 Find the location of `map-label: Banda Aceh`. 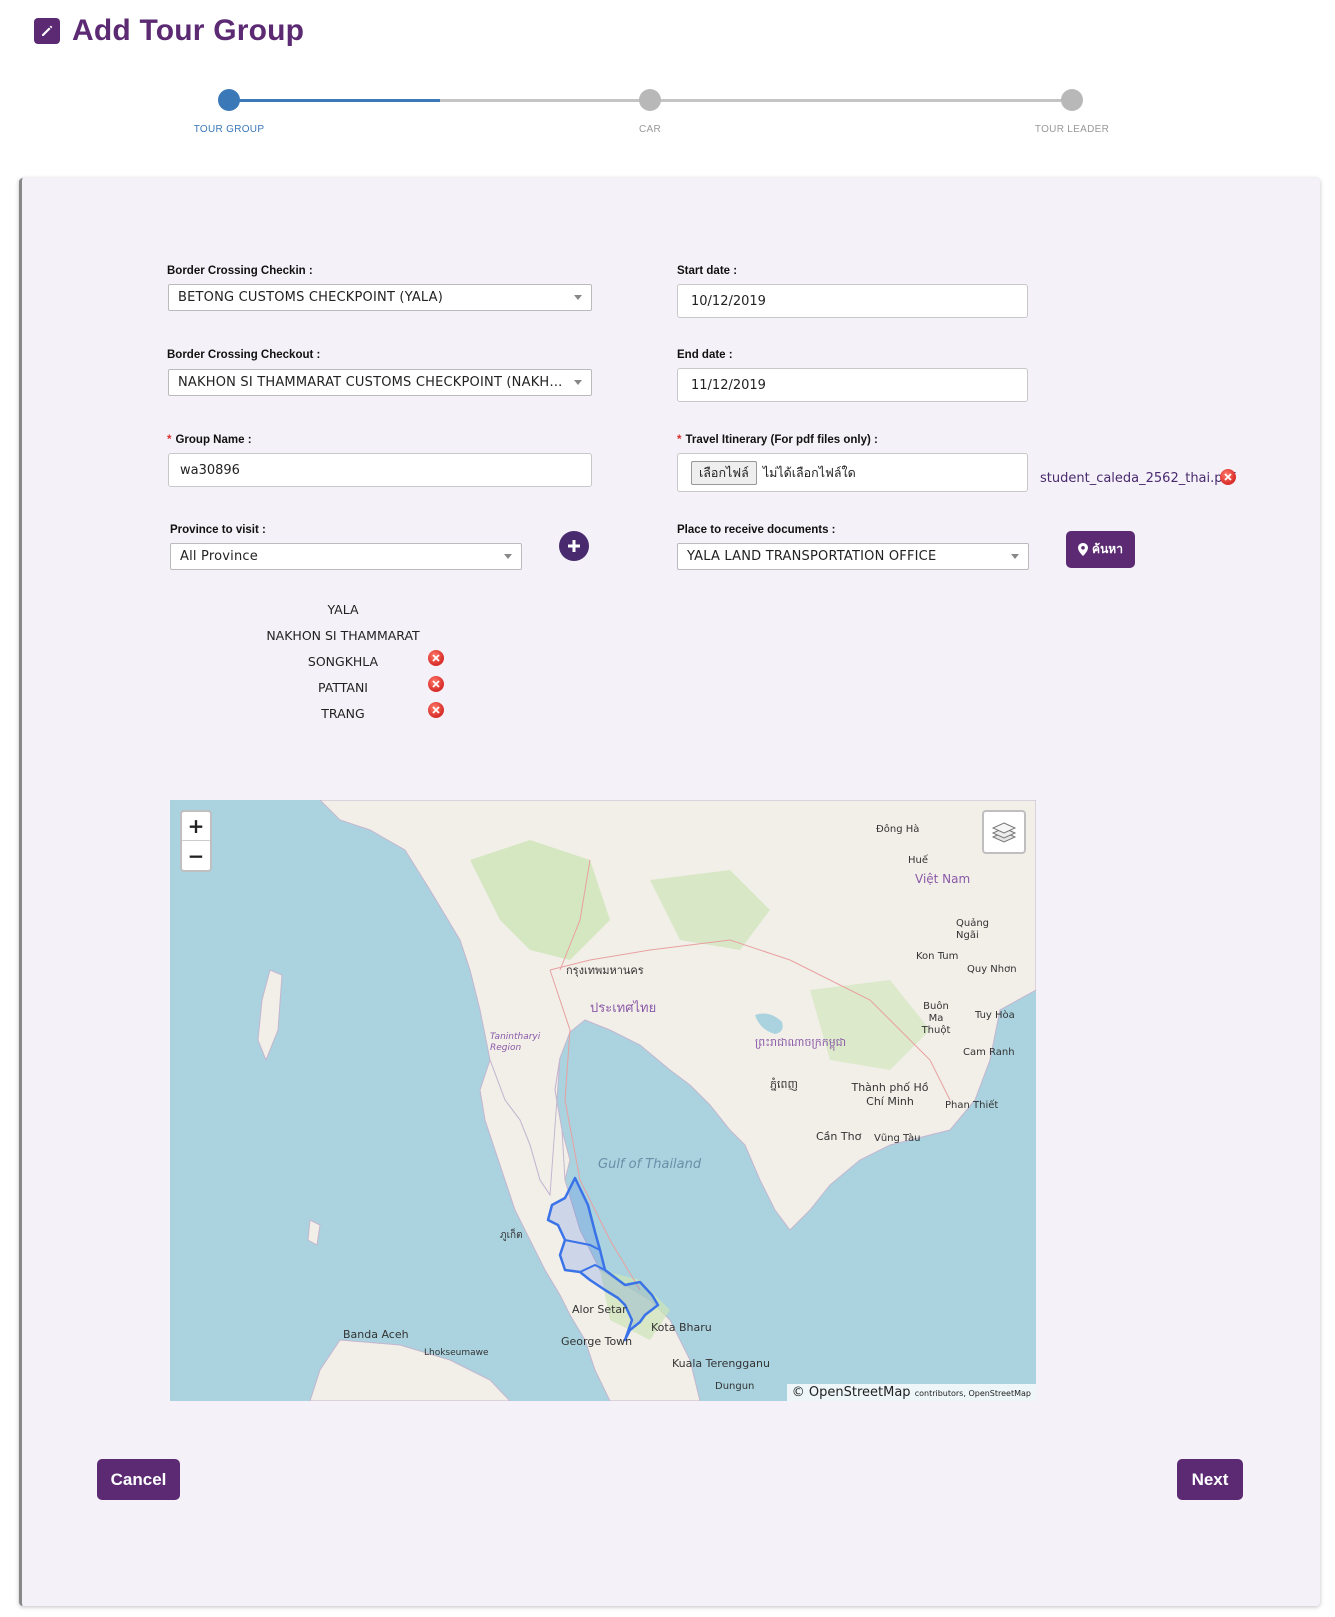

map-label: Banda Aceh is located at coordinates (376, 1334).